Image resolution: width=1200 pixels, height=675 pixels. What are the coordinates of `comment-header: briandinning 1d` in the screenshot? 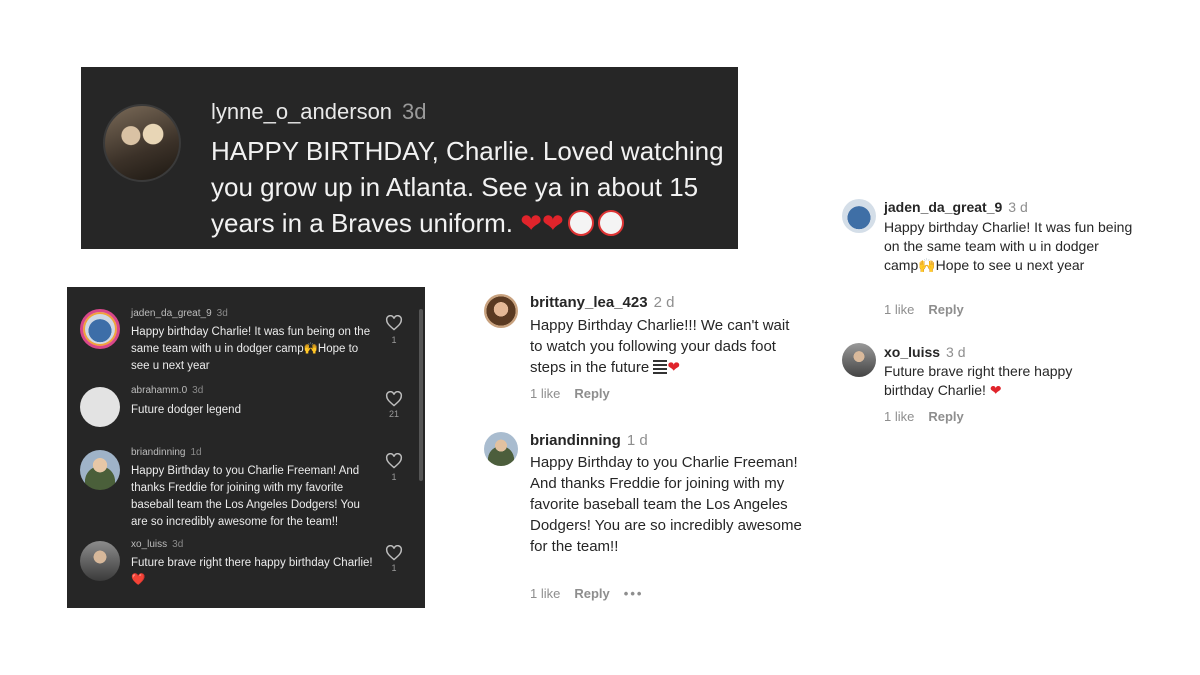 It's located at (166, 452).